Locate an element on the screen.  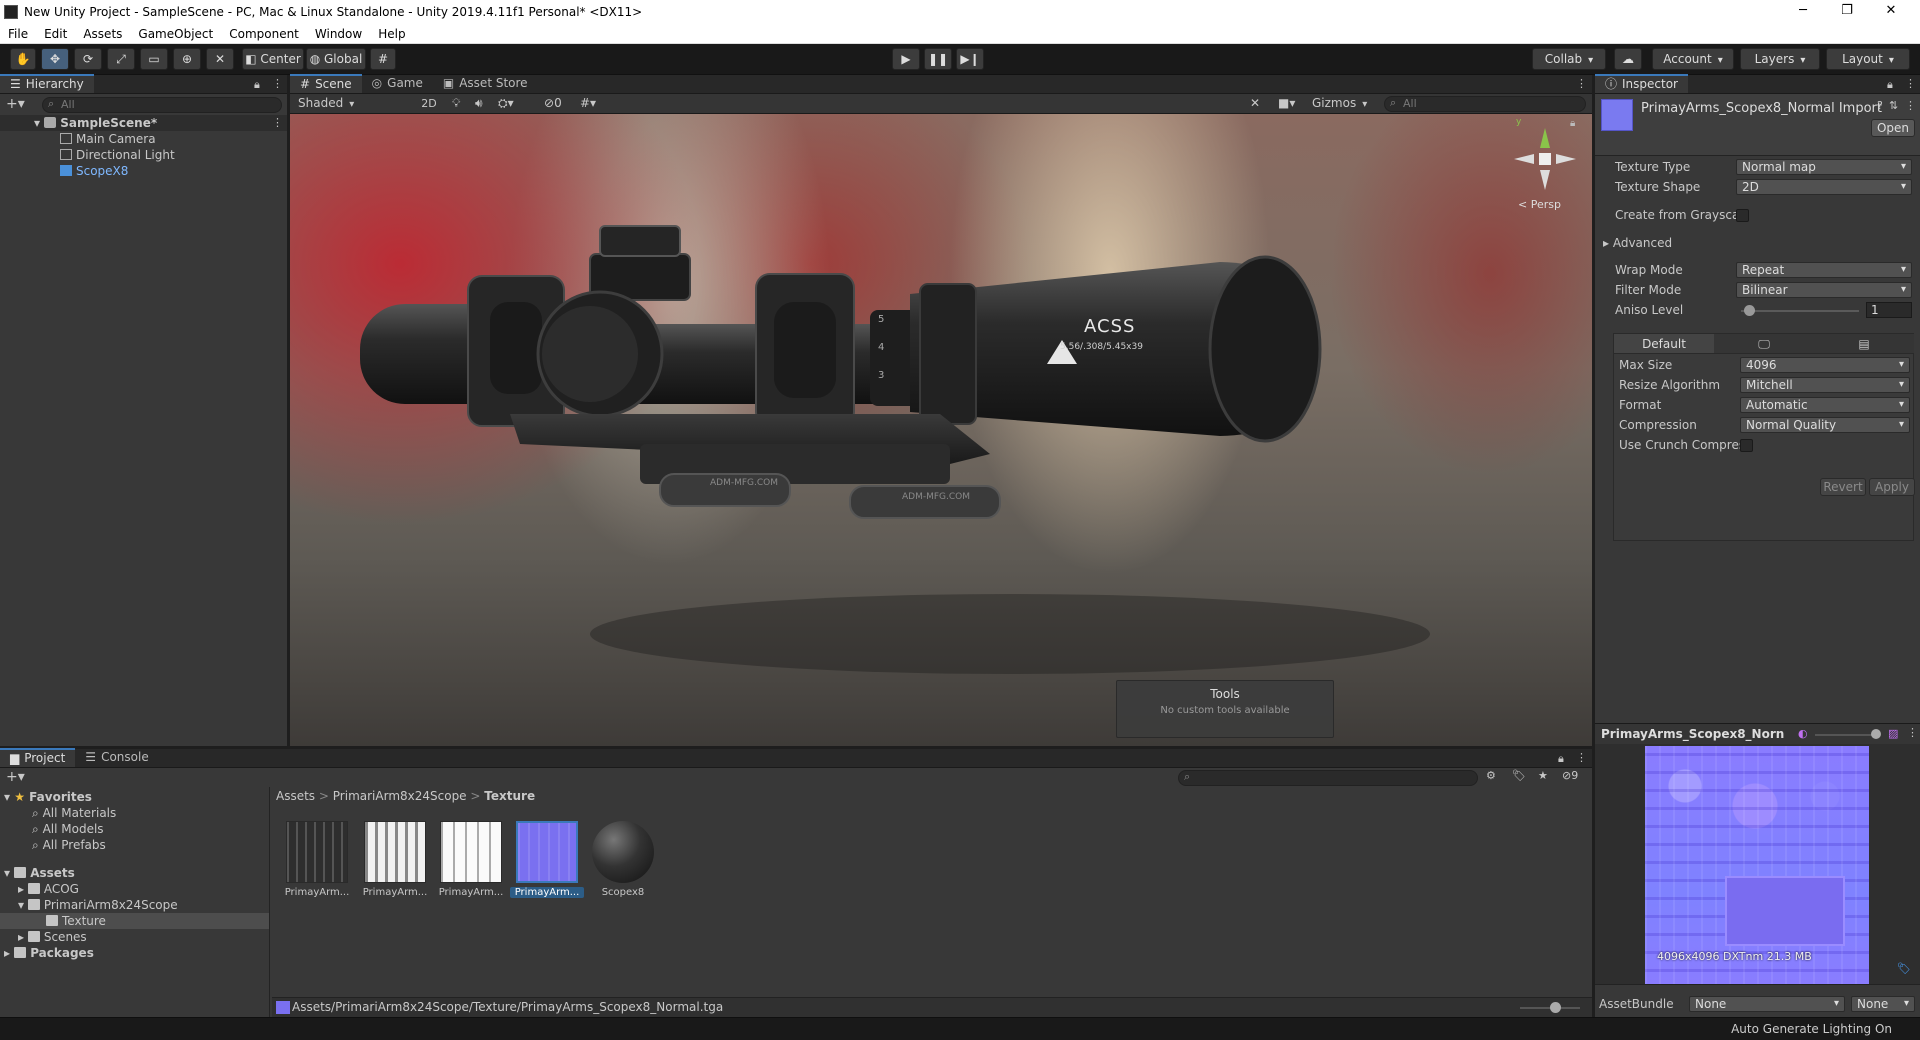
assetbundle-dropdown: None is located at coordinates (1767, 1004).